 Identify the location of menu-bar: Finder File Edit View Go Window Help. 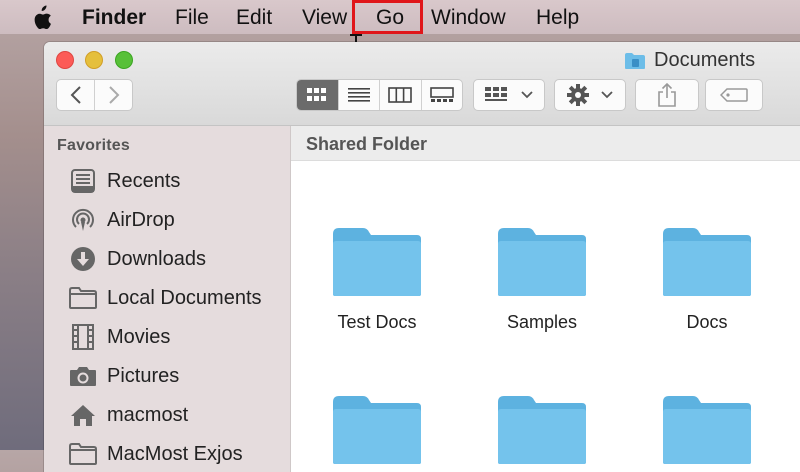
(400, 17).